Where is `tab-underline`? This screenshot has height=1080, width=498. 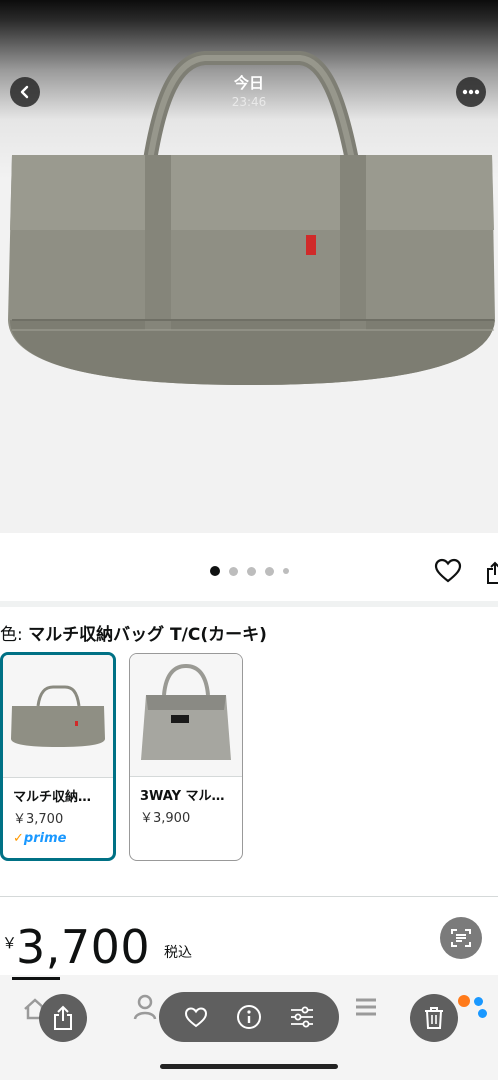
tab-underline is located at coordinates (36, 978).